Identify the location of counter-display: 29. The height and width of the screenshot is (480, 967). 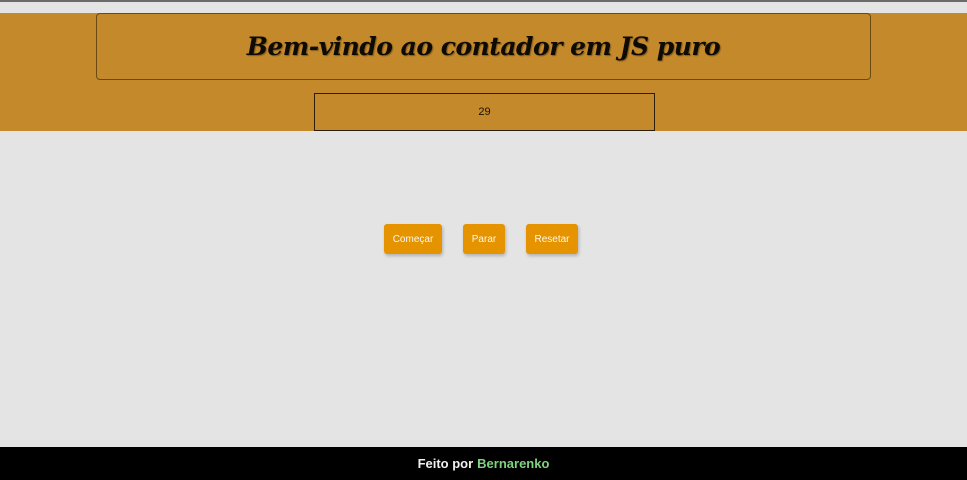
(484, 112).